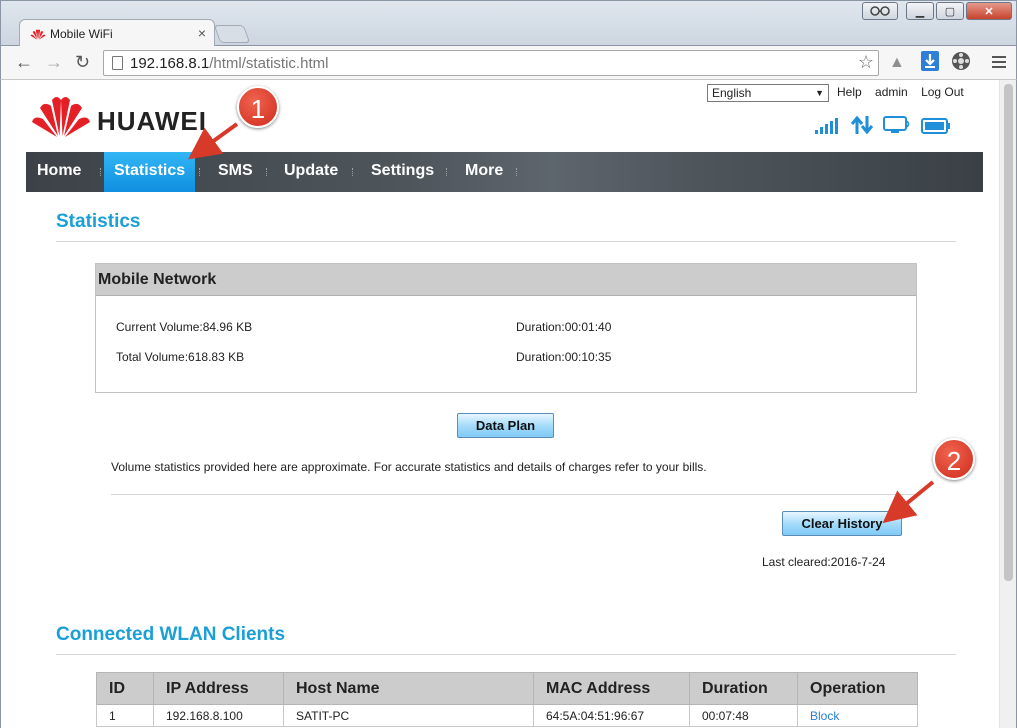 Image resolution: width=1017 pixels, height=728 pixels. I want to click on total-volume: Total Volume:618.83 KB, so click(180, 357).